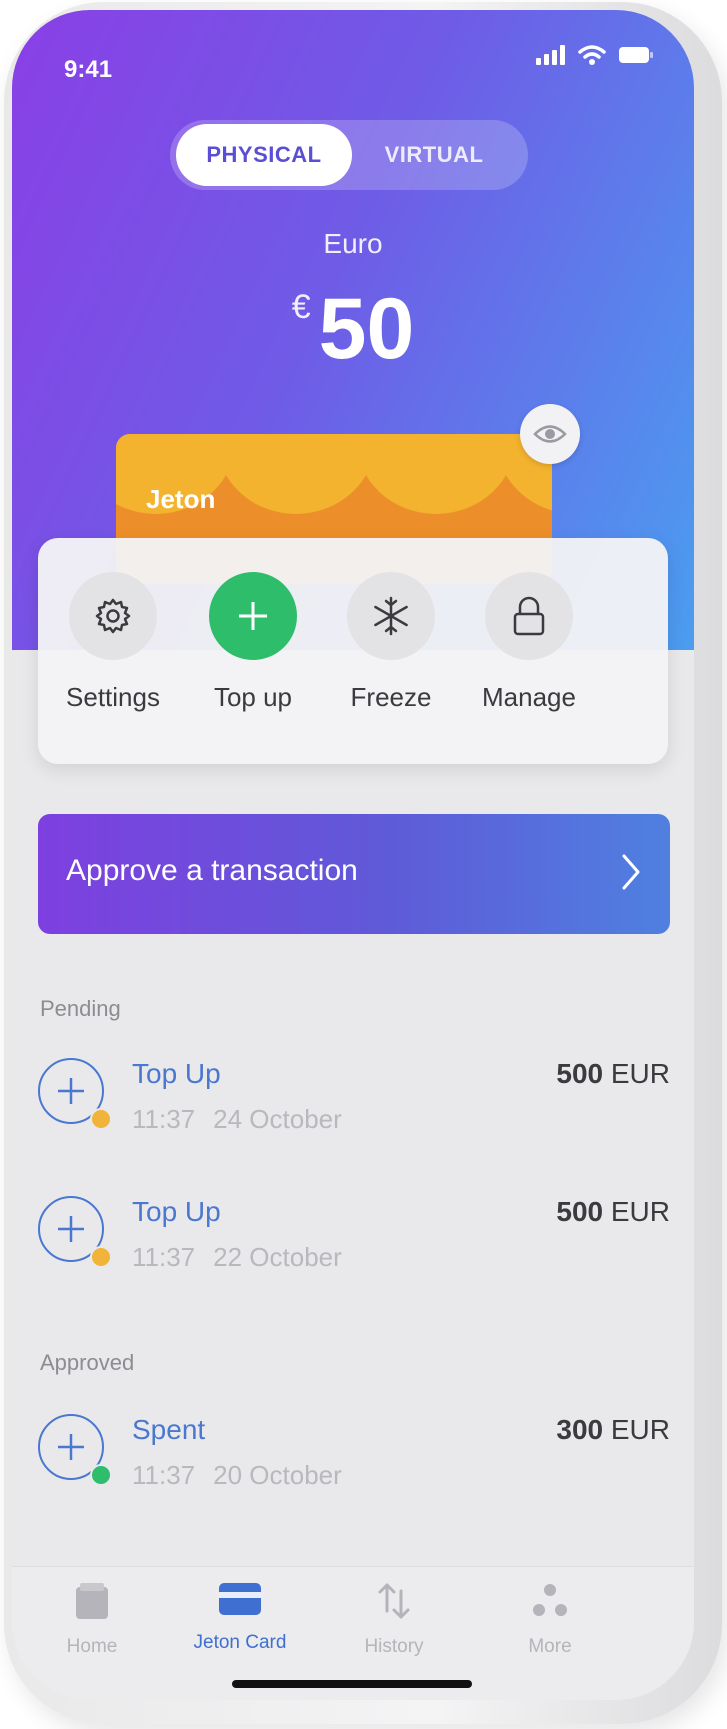 The width and height of the screenshot is (727, 1729). What do you see at coordinates (580, 1429) in the screenshot?
I see `amount-value: 300` at bounding box center [580, 1429].